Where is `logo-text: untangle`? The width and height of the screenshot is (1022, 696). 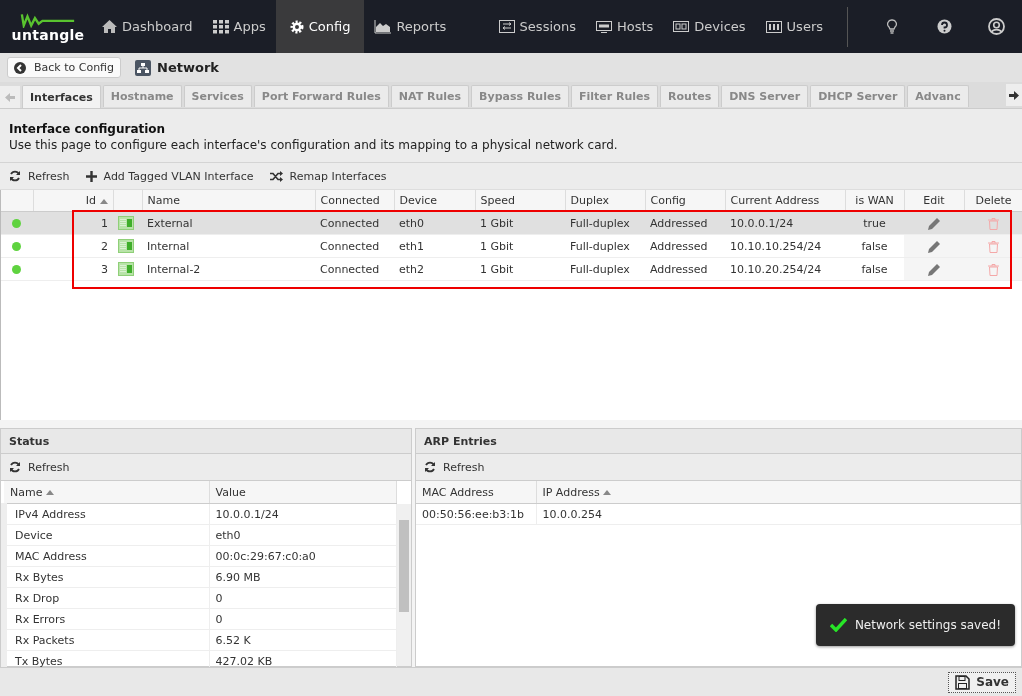 logo-text: untangle is located at coordinates (48, 34).